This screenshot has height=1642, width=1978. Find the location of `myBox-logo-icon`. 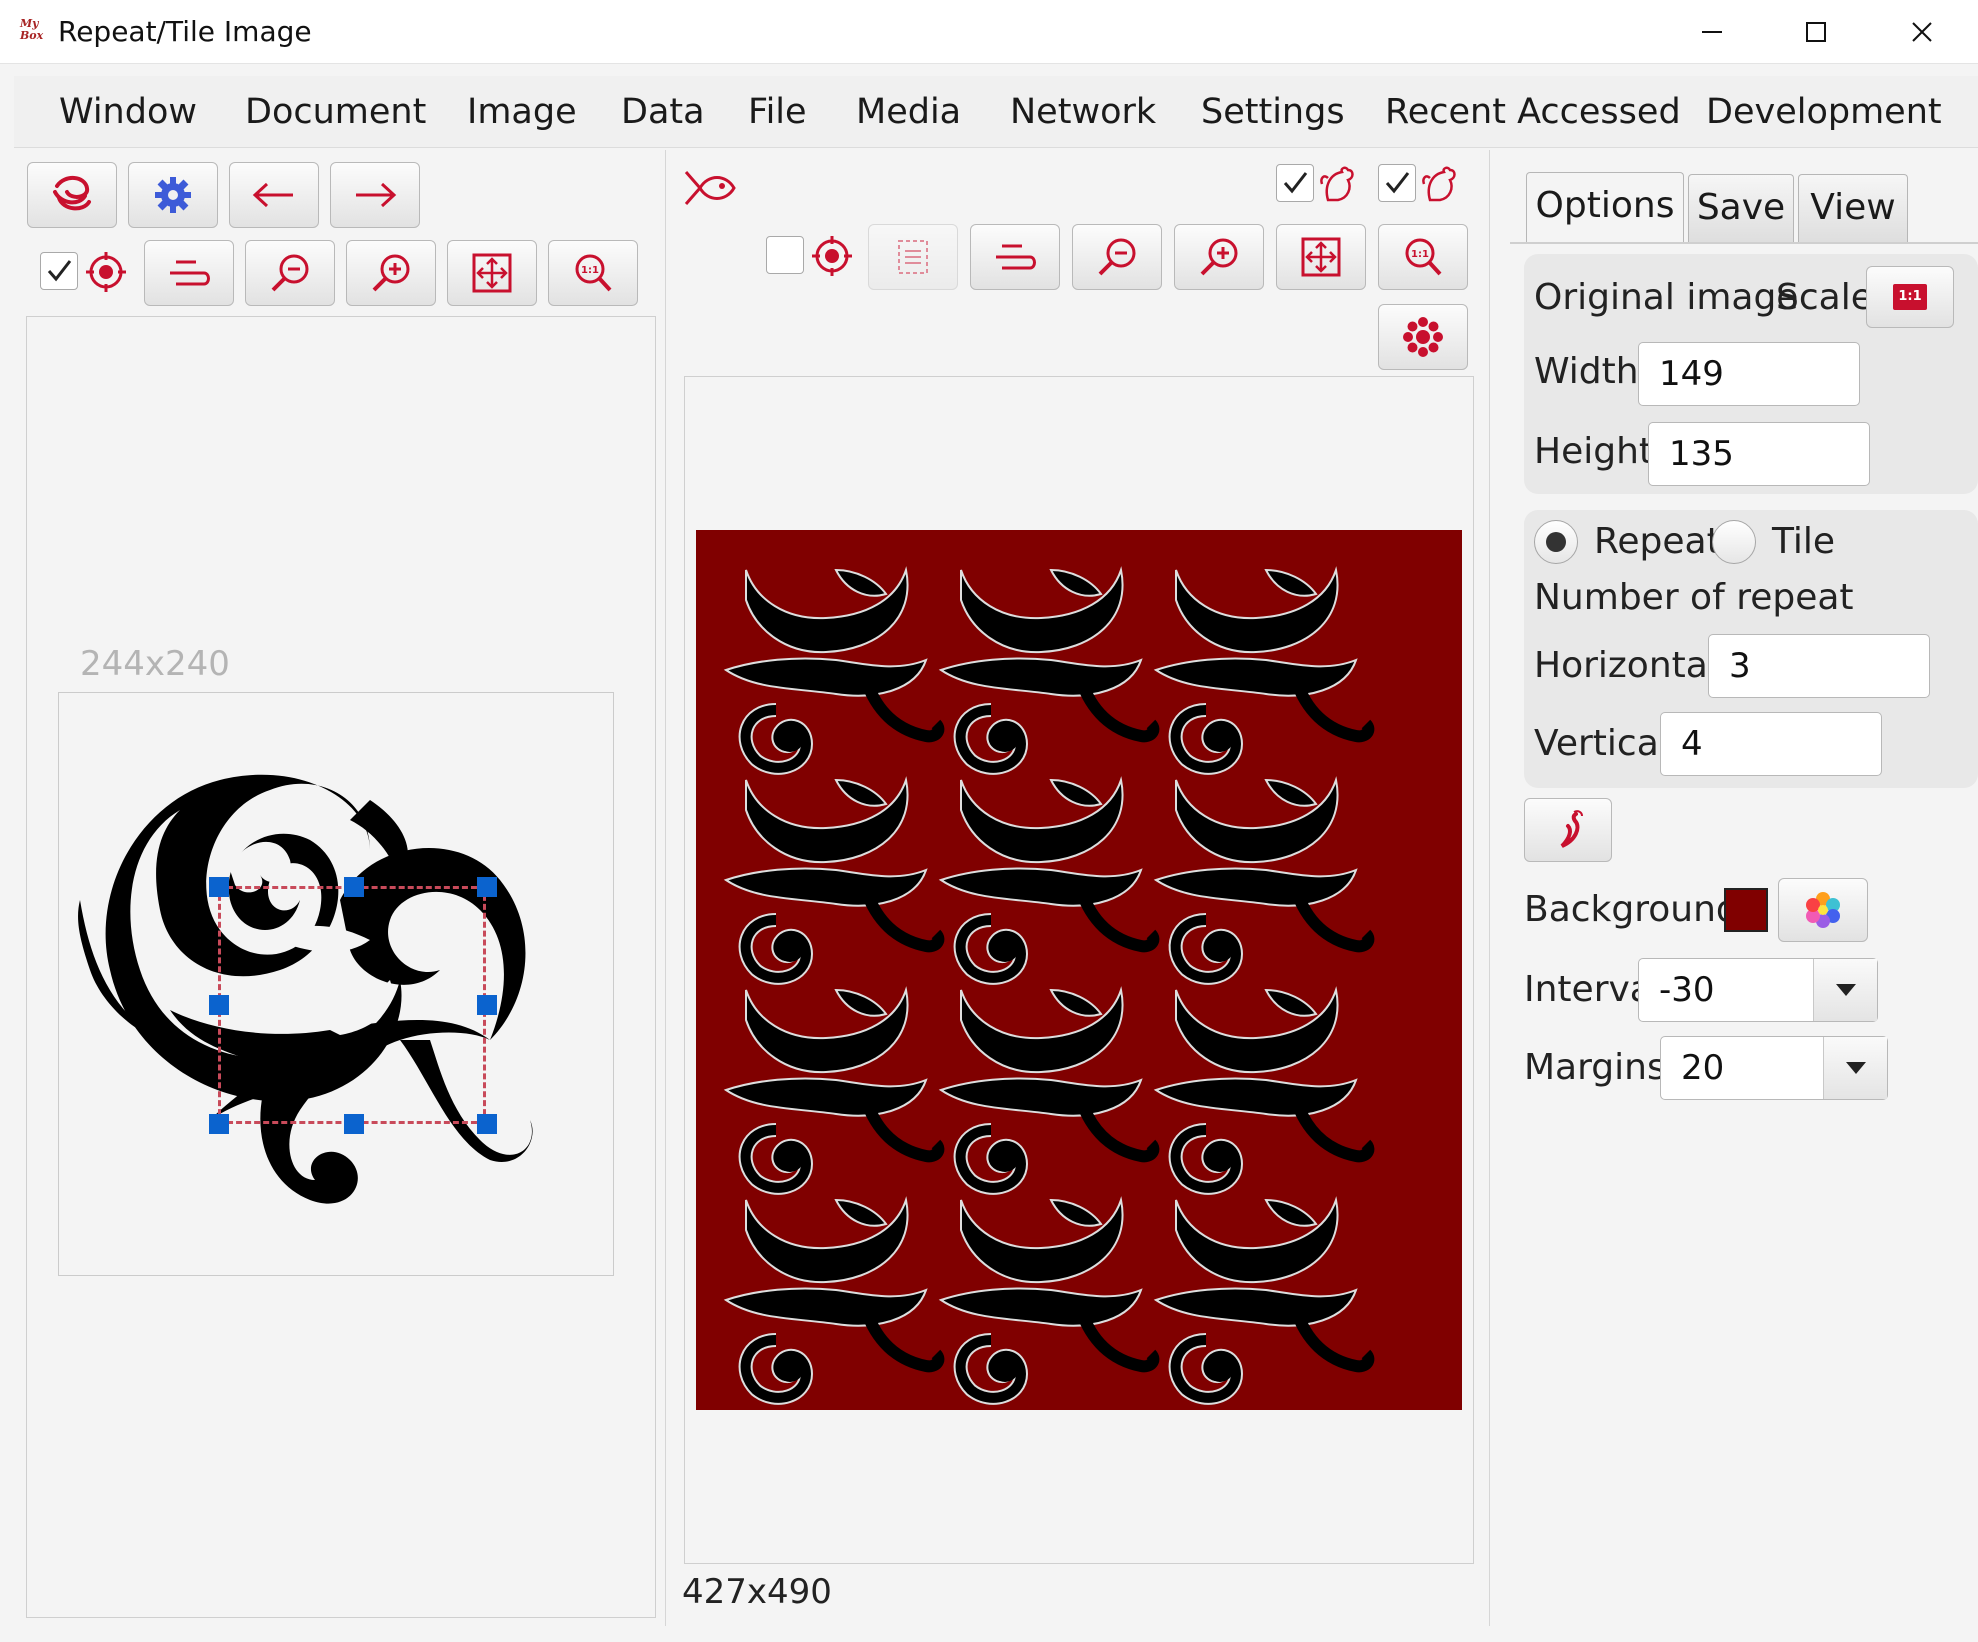

myBox-logo-icon is located at coordinates (72, 193).